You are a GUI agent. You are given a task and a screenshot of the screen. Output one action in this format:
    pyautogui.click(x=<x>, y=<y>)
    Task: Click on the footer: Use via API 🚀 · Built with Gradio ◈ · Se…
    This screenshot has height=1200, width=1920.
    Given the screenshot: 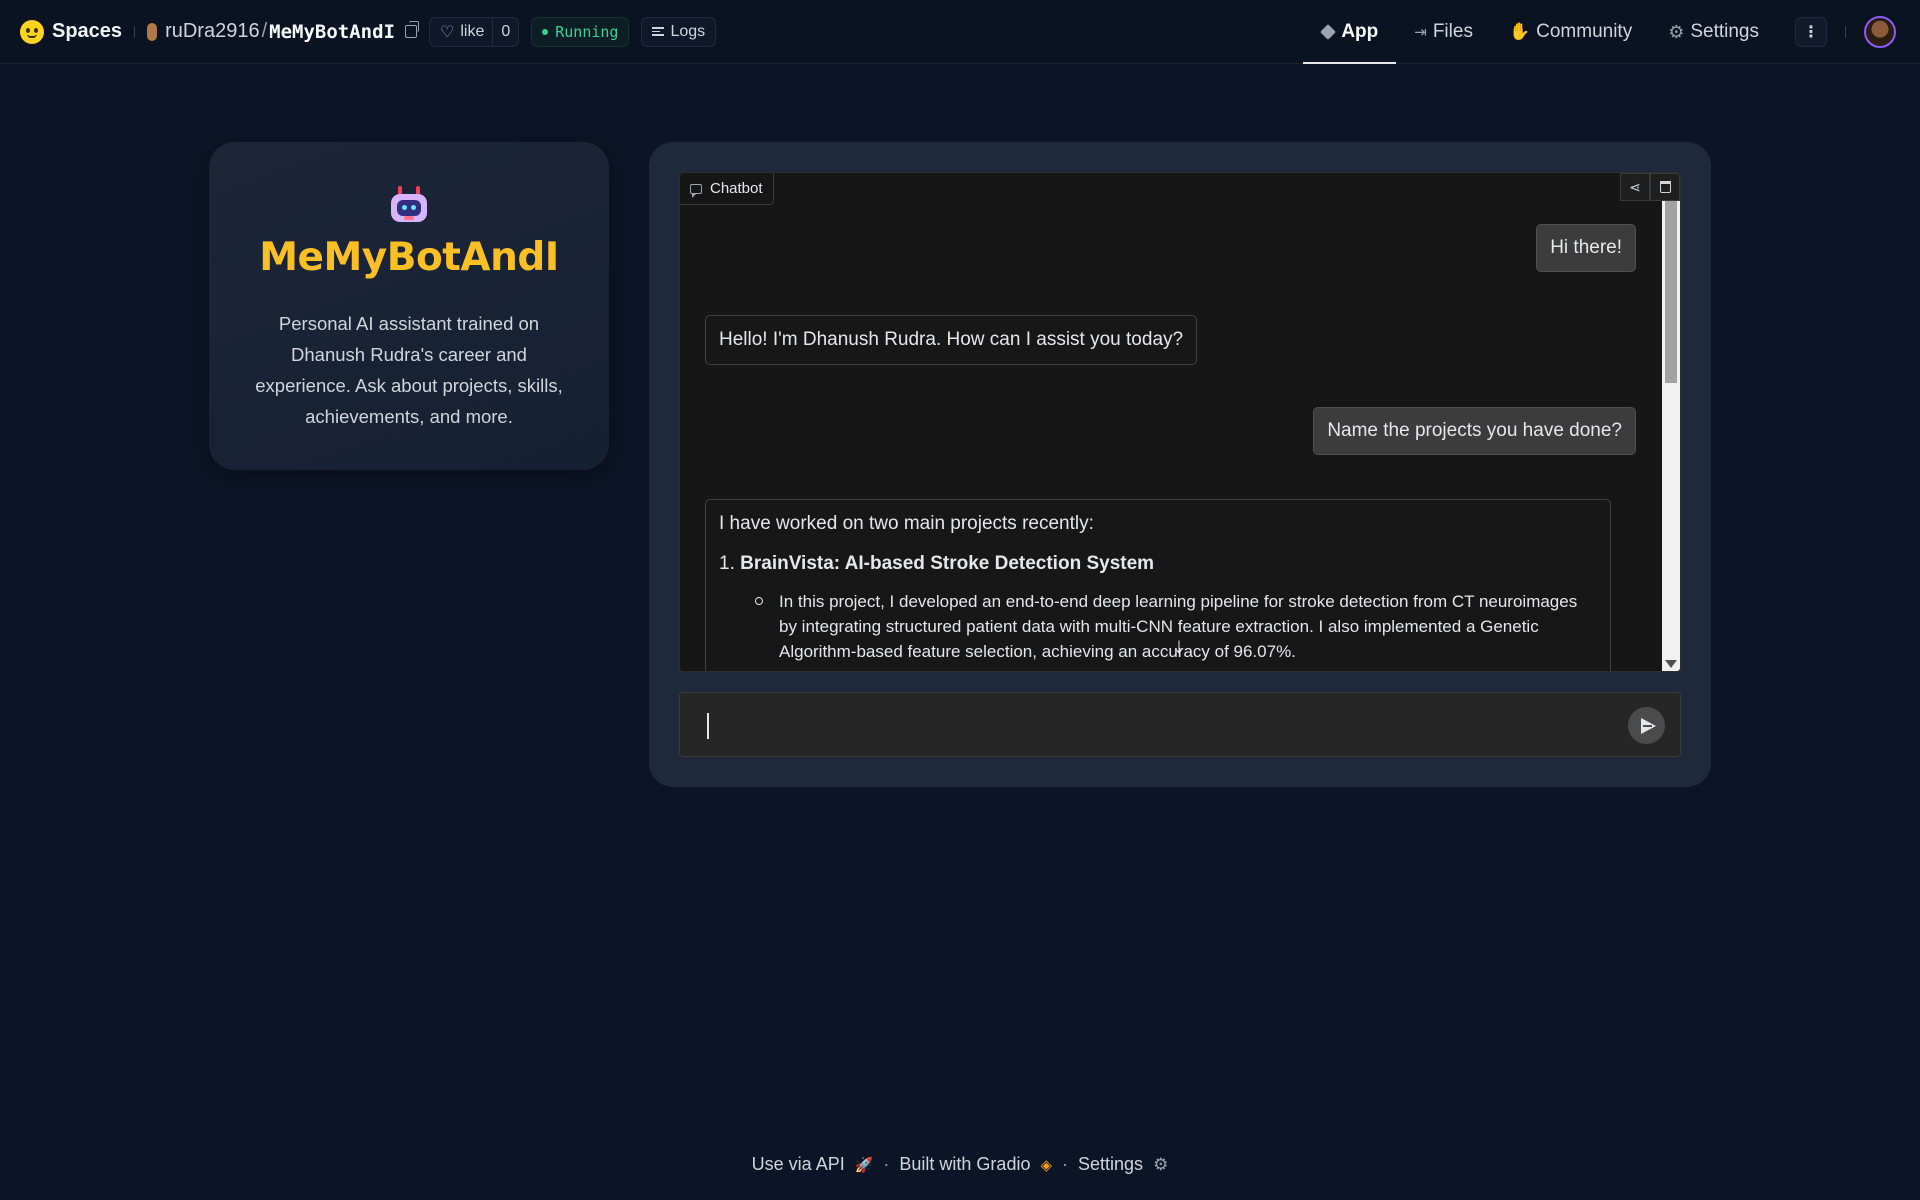 What is the action you would take?
    pyautogui.click(x=960, y=1164)
    